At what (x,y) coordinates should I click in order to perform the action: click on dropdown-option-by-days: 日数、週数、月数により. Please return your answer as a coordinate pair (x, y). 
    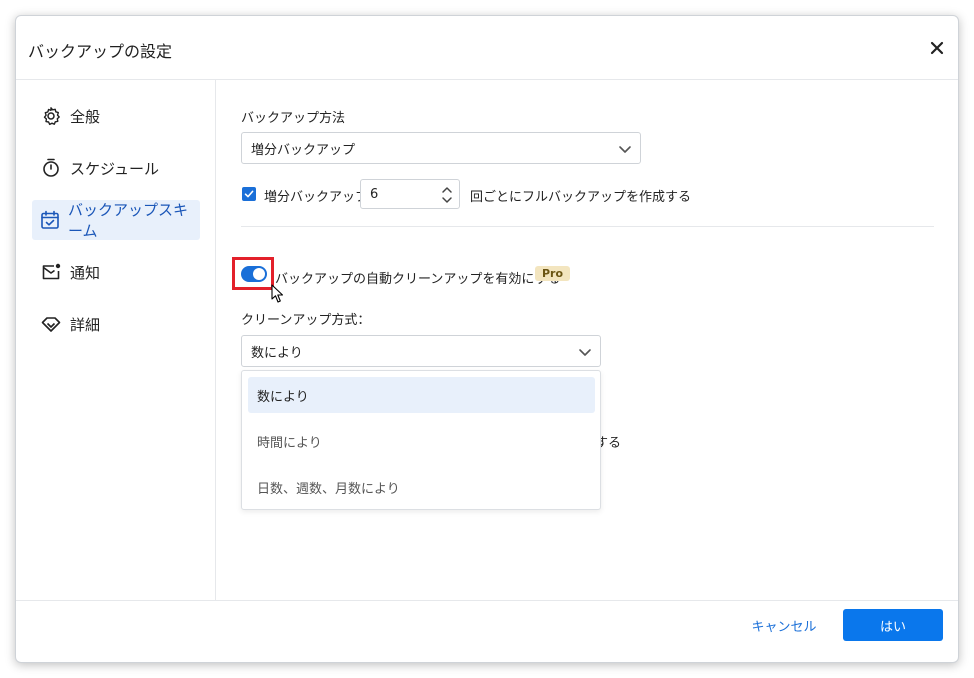
    Looking at the image, I should click on (421, 487).